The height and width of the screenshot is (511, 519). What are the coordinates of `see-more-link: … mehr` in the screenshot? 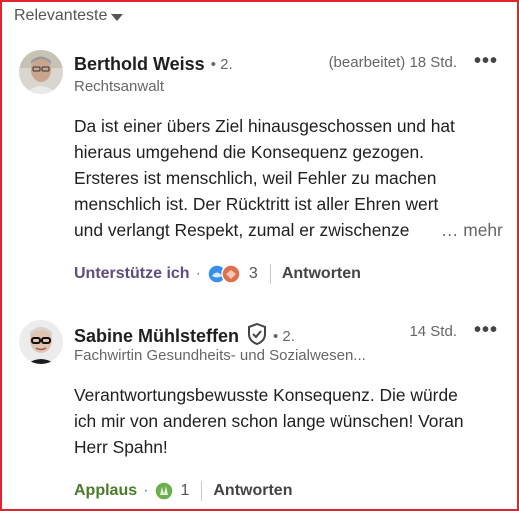 It's located at (472, 230).